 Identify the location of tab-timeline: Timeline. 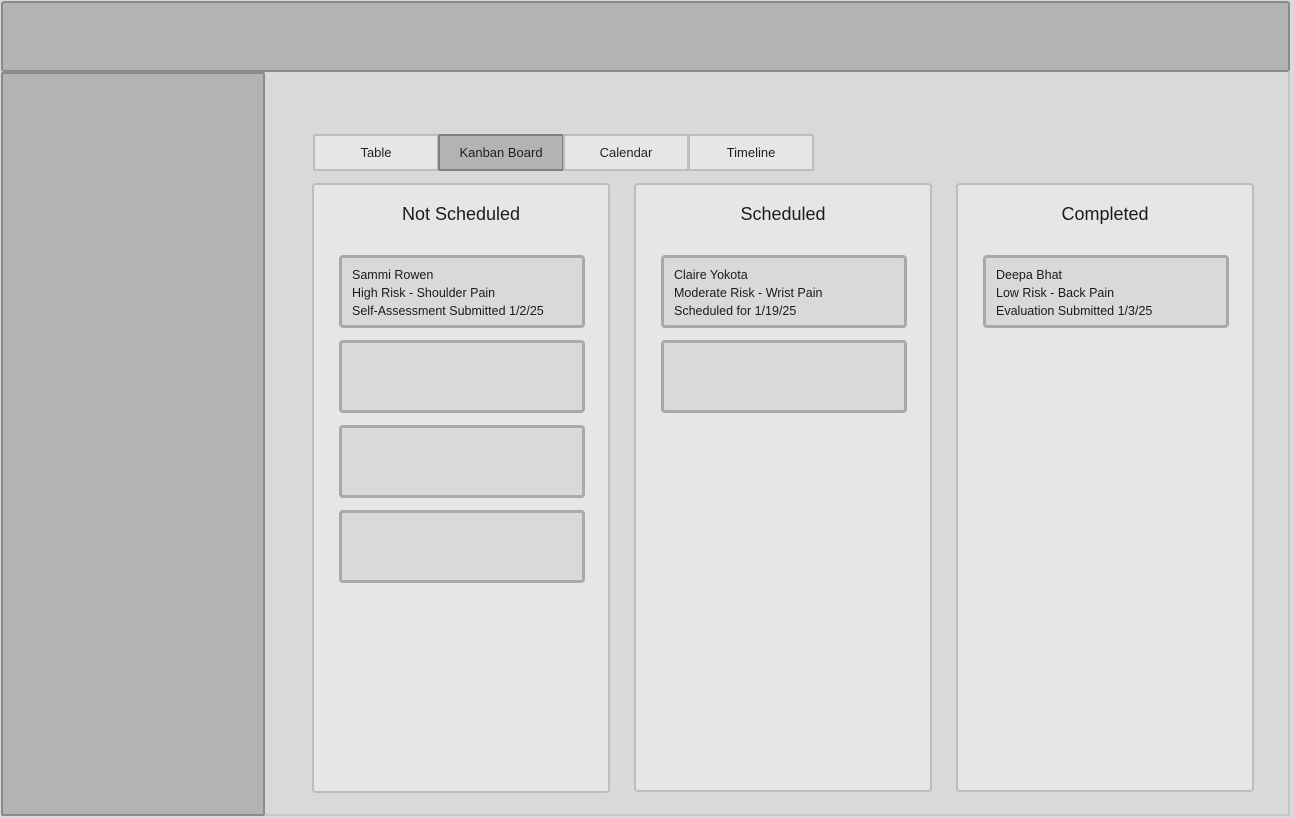
(751, 152).